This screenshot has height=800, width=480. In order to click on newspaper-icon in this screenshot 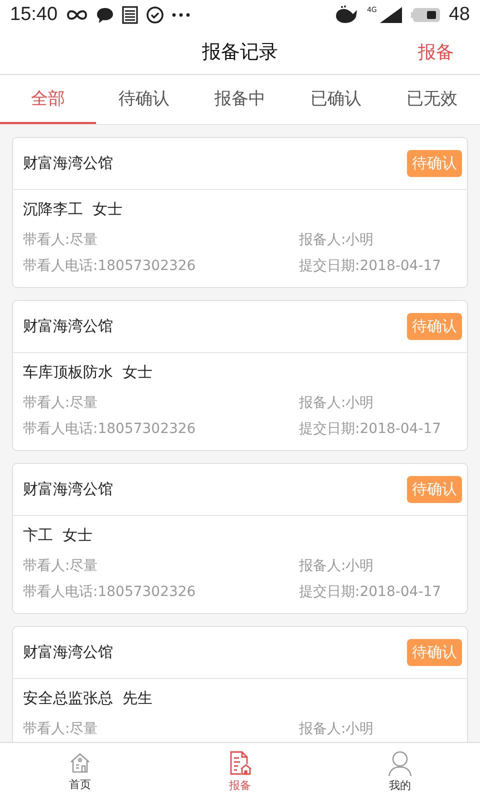, I will do `click(130, 15)`.